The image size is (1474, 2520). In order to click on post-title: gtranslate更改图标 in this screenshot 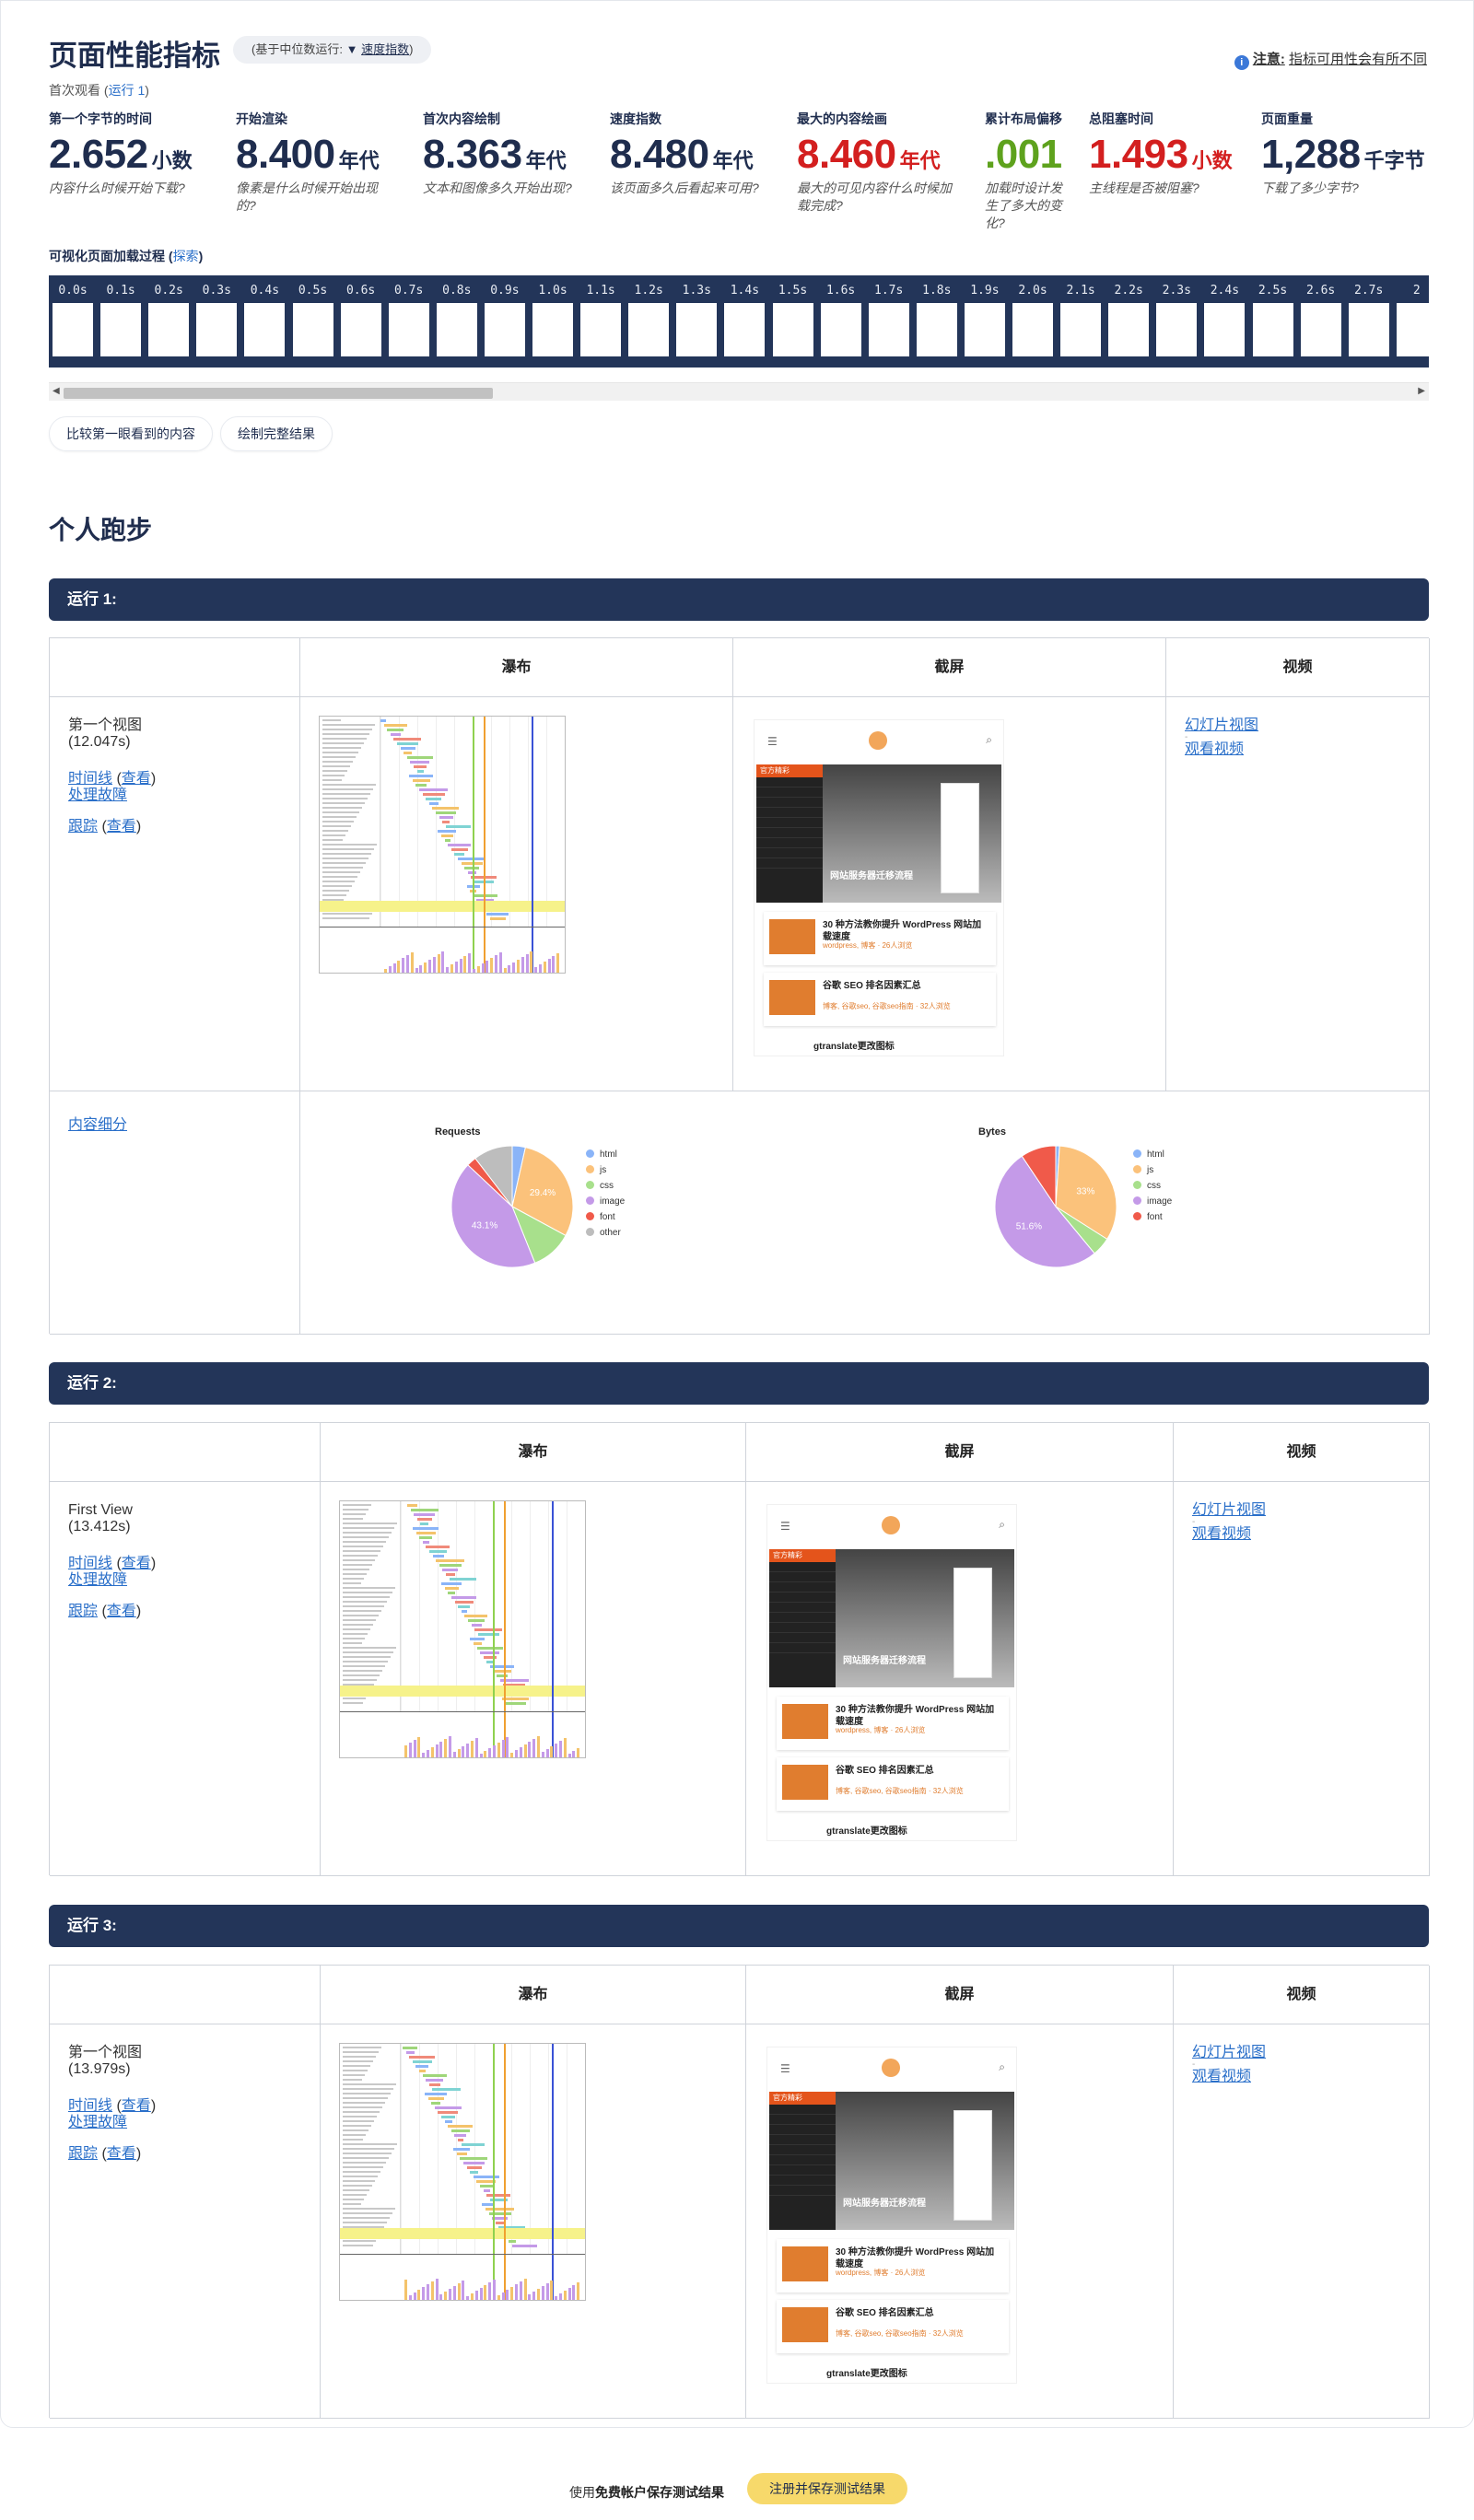, I will do `click(866, 1831)`.